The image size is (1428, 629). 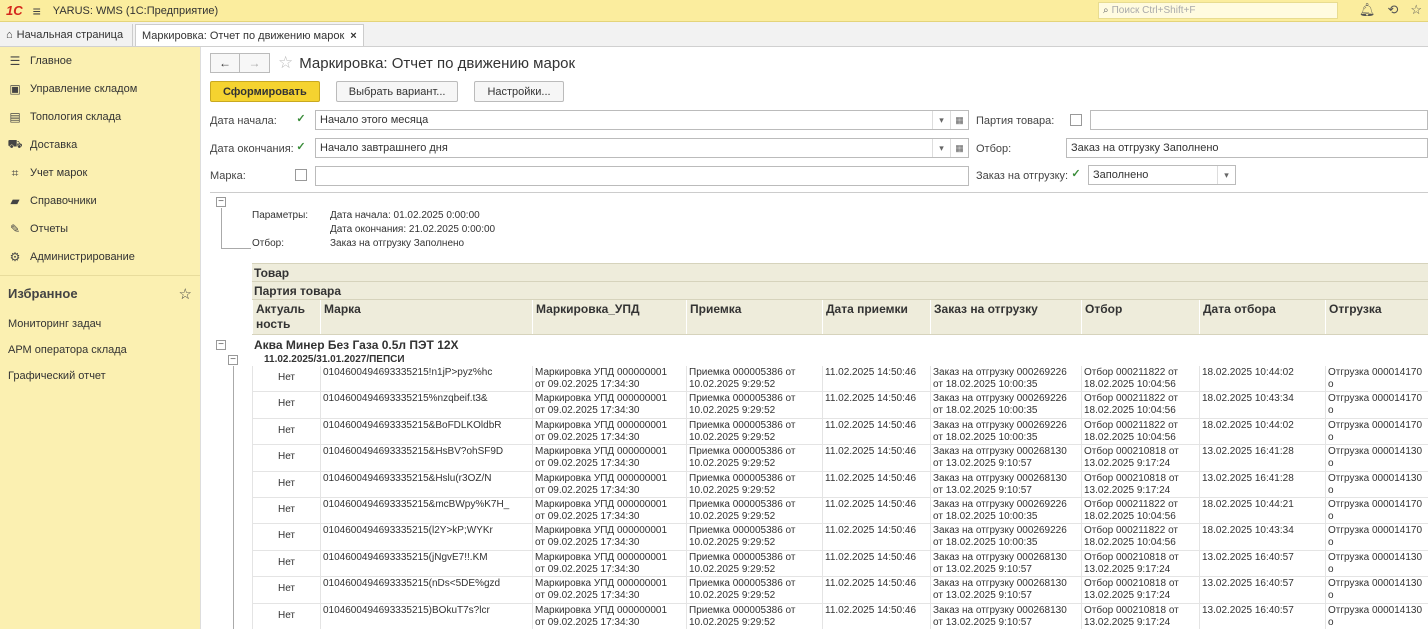 I want to click on bell-icon: 🔔︎, so click(x=1367, y=10).